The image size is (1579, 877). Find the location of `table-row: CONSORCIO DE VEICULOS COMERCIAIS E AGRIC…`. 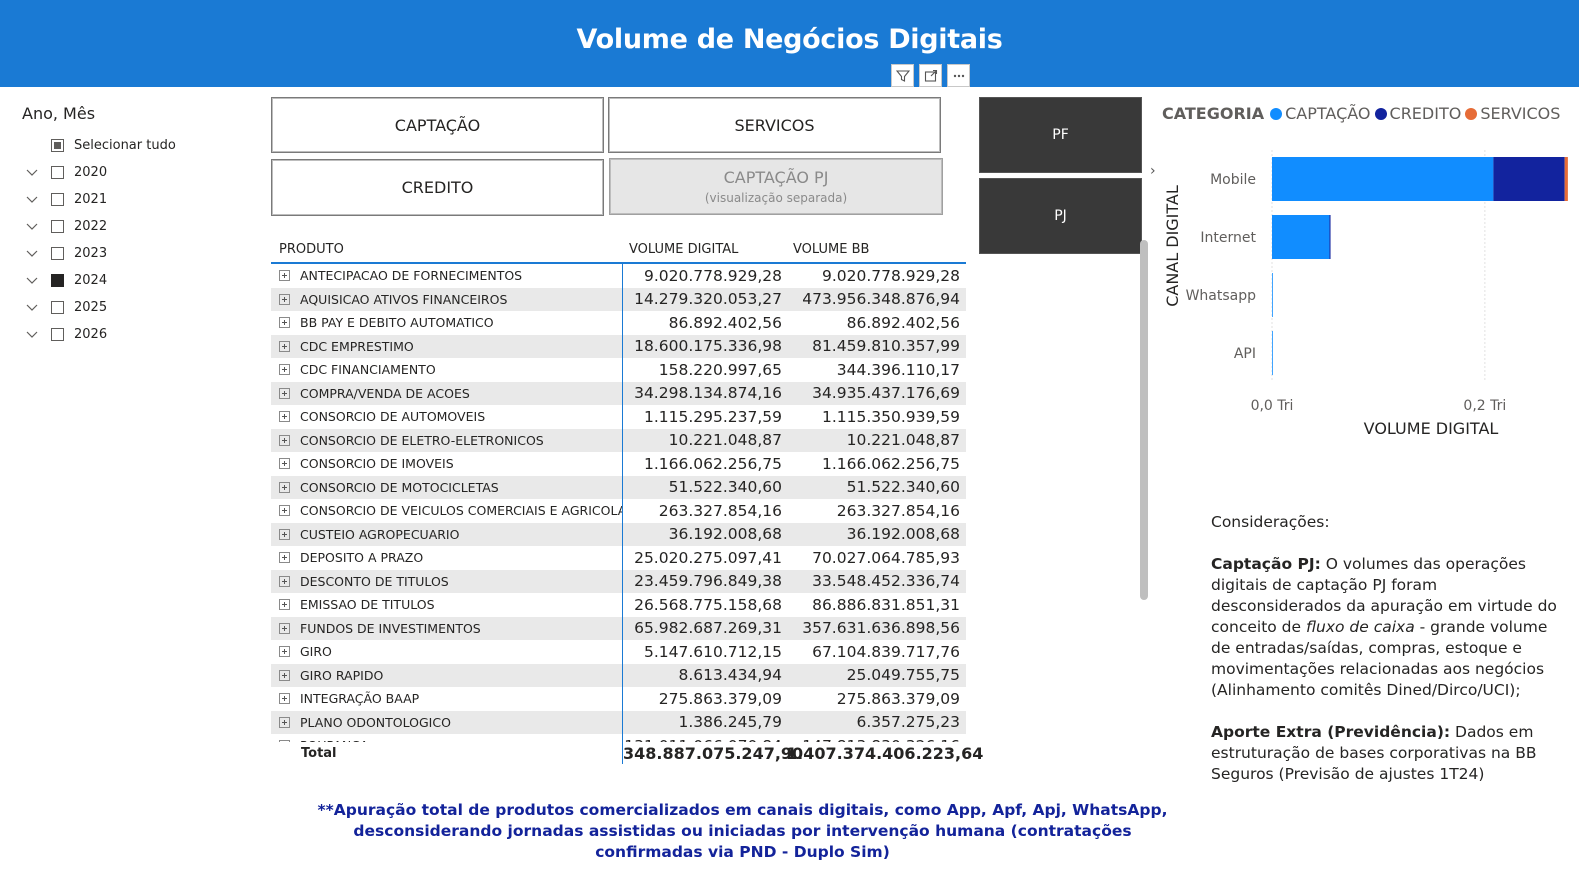

table-row: CONSORCIO DE VEICULOS COMERCIAIS E AGRIC… is located at coordinates (618, 511).